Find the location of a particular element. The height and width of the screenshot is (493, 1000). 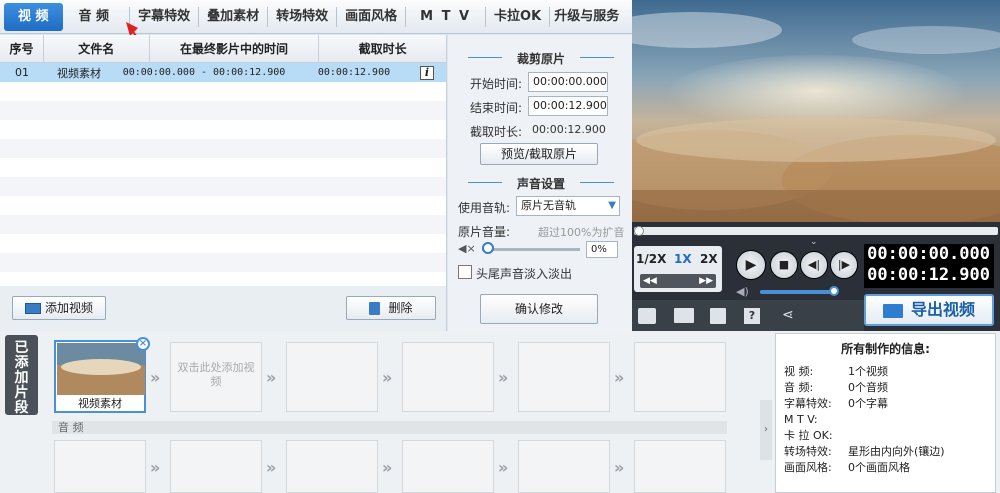

fade-label: 头尾声音淡入淡出 is located at coordinates (524, 274).